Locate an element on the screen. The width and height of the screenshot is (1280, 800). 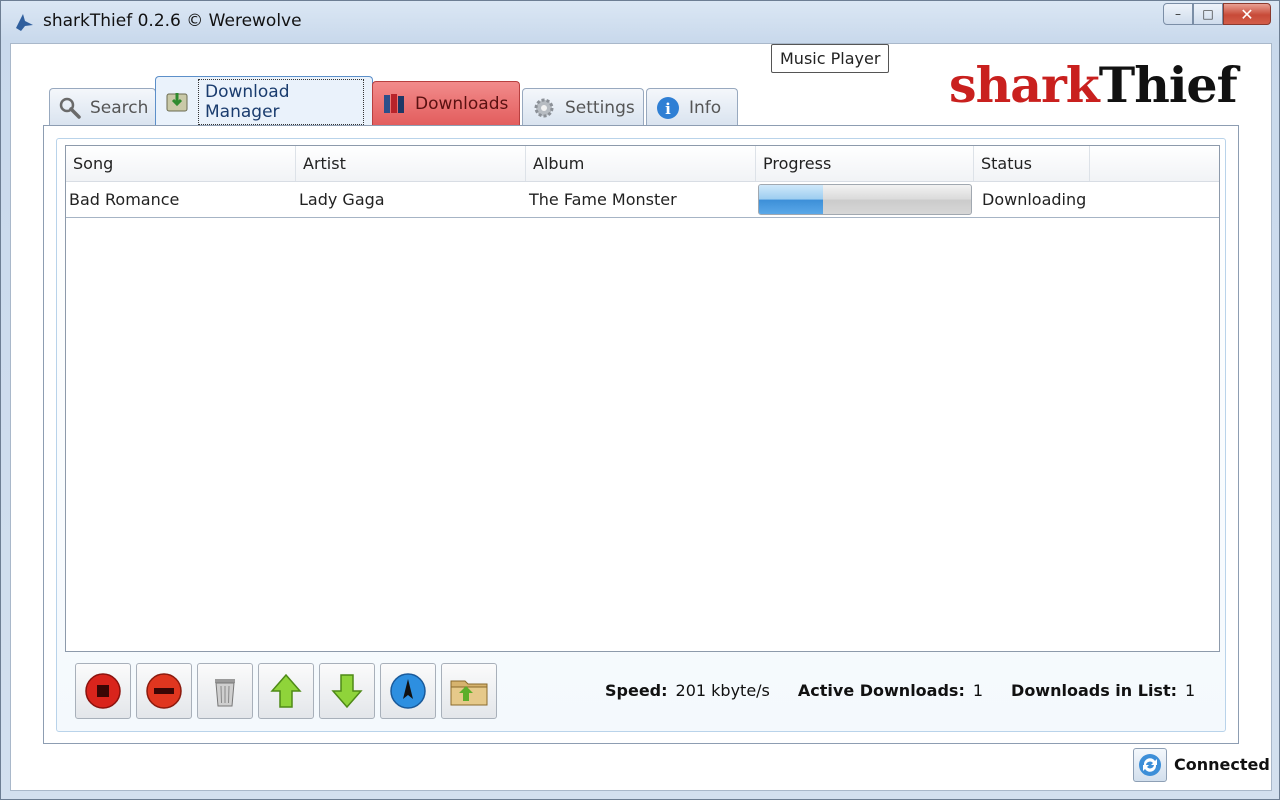
compass-icon is located at coordinates (408, 691).